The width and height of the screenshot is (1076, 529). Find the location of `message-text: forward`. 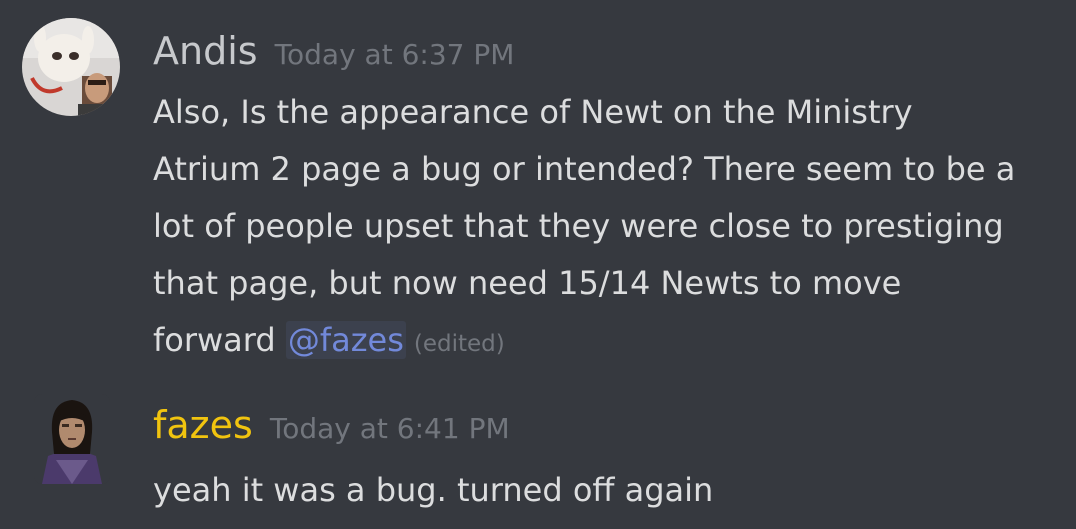

message-text: forward is located at coordinates (219, 340).